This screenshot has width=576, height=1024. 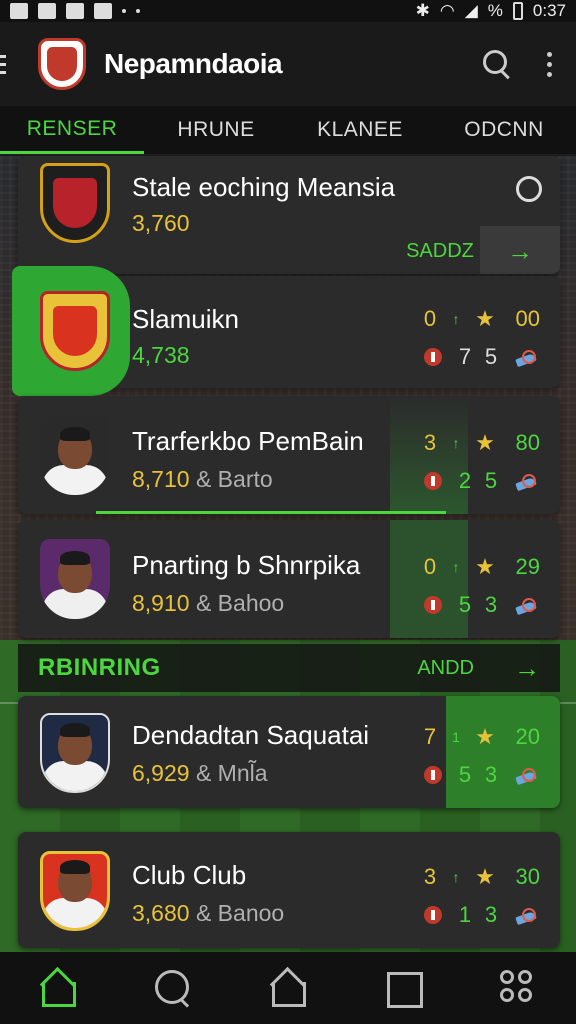 I want to click on item-subtitle: 8,910 & Bahoo, so click(x=208, y=603).